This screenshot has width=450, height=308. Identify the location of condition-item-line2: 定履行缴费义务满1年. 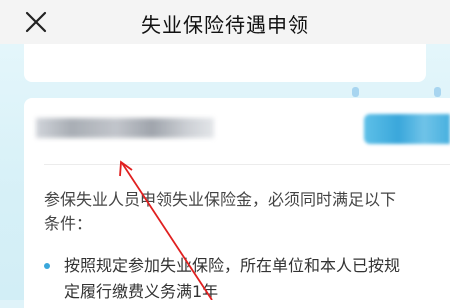
(141, 291).